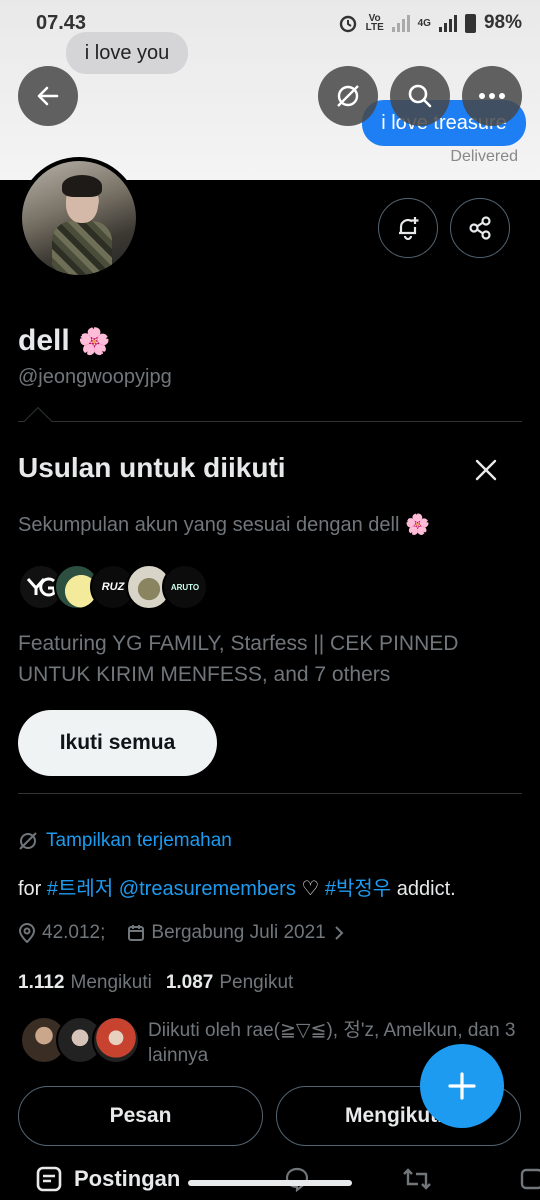 This screenshot has width=540, height=1200. What do you see at coordinates (152, 467) in the screenshot?
I see `suggestions-title: Usulan untuk diikuti` at bounding box center [152, 467].